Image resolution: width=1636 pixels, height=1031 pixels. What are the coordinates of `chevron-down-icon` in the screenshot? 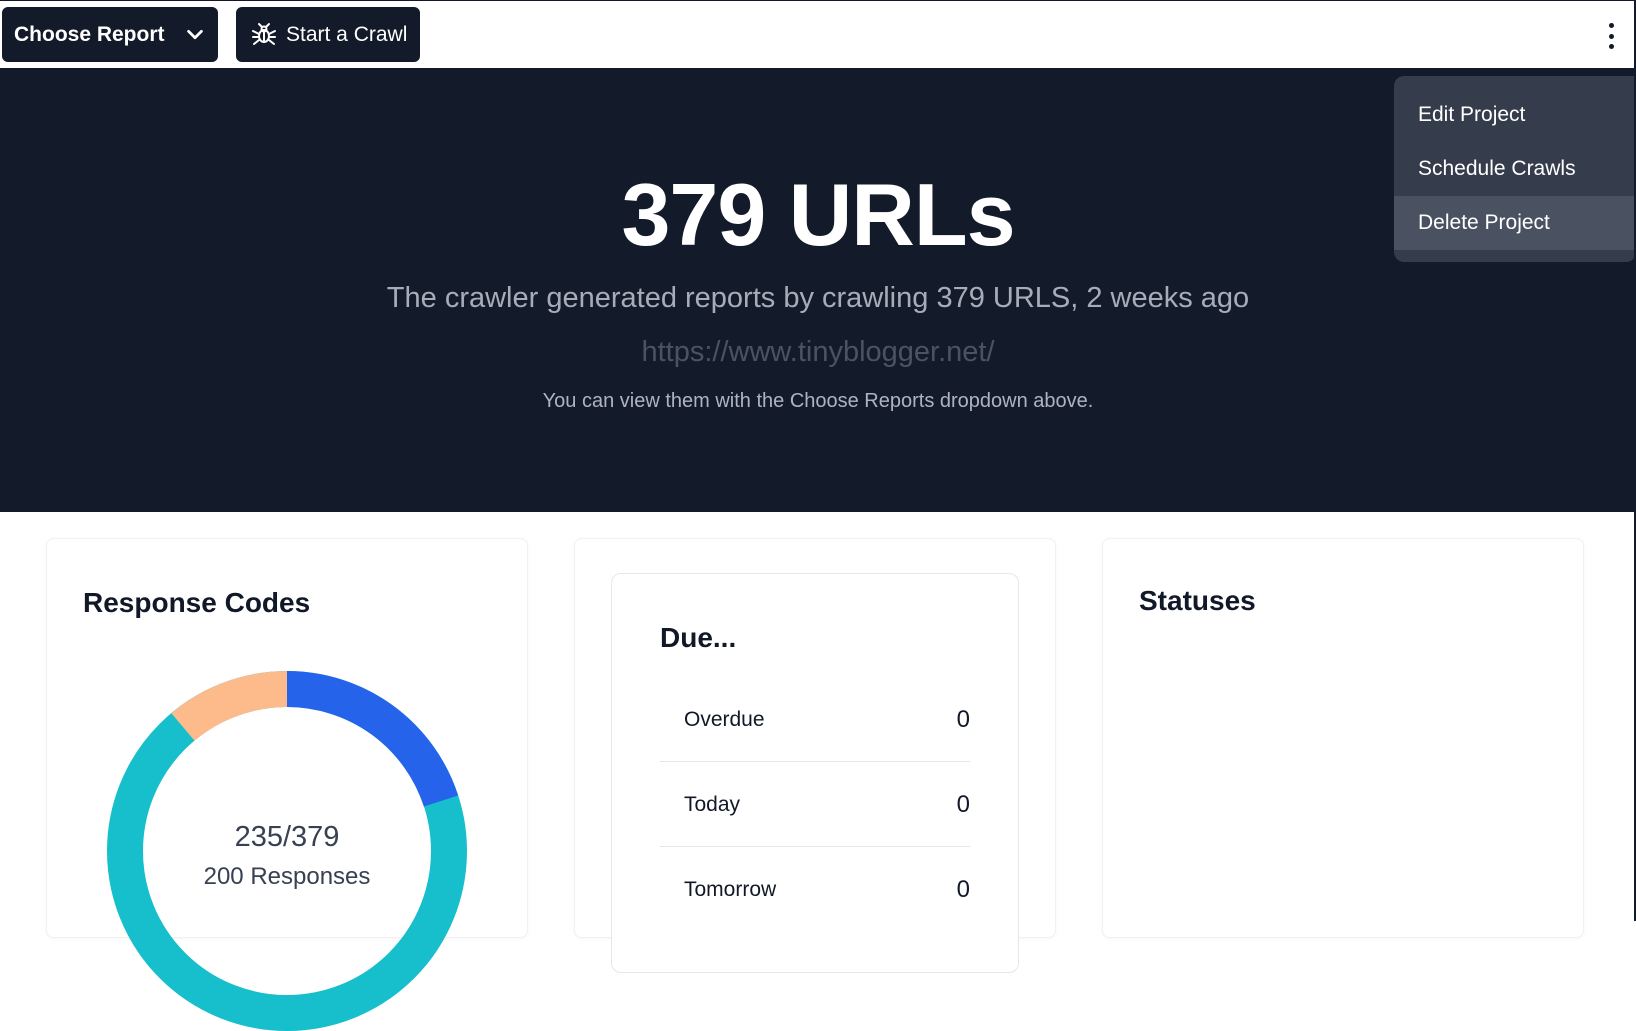 It's located at (195, 34).